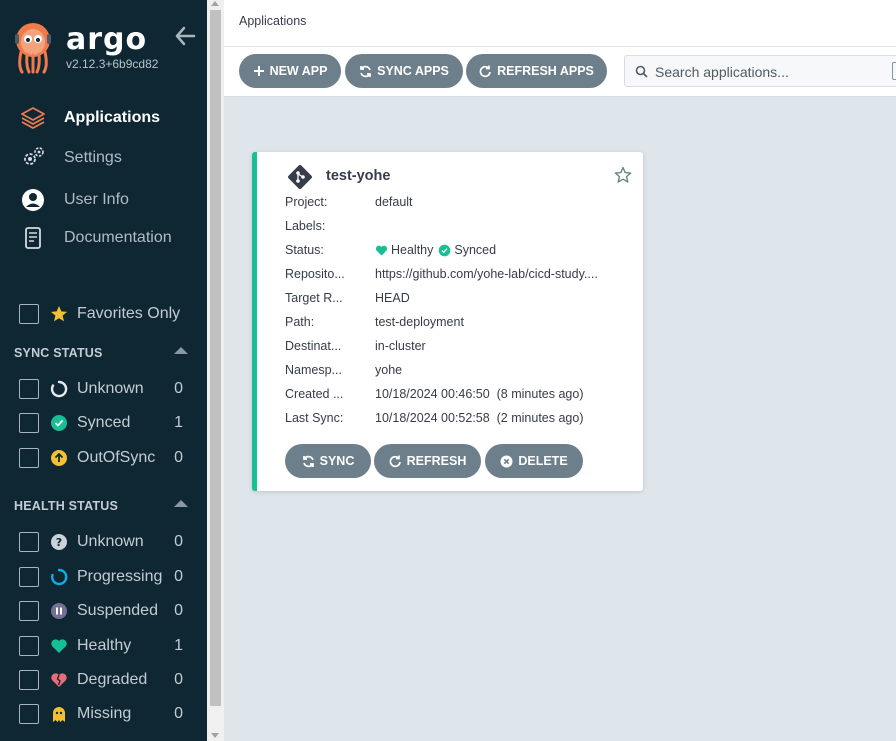  Describe the element at coordinates (58, 353) in the screenshot. I see `sync-status-title: SYNC STATUS` at that location.